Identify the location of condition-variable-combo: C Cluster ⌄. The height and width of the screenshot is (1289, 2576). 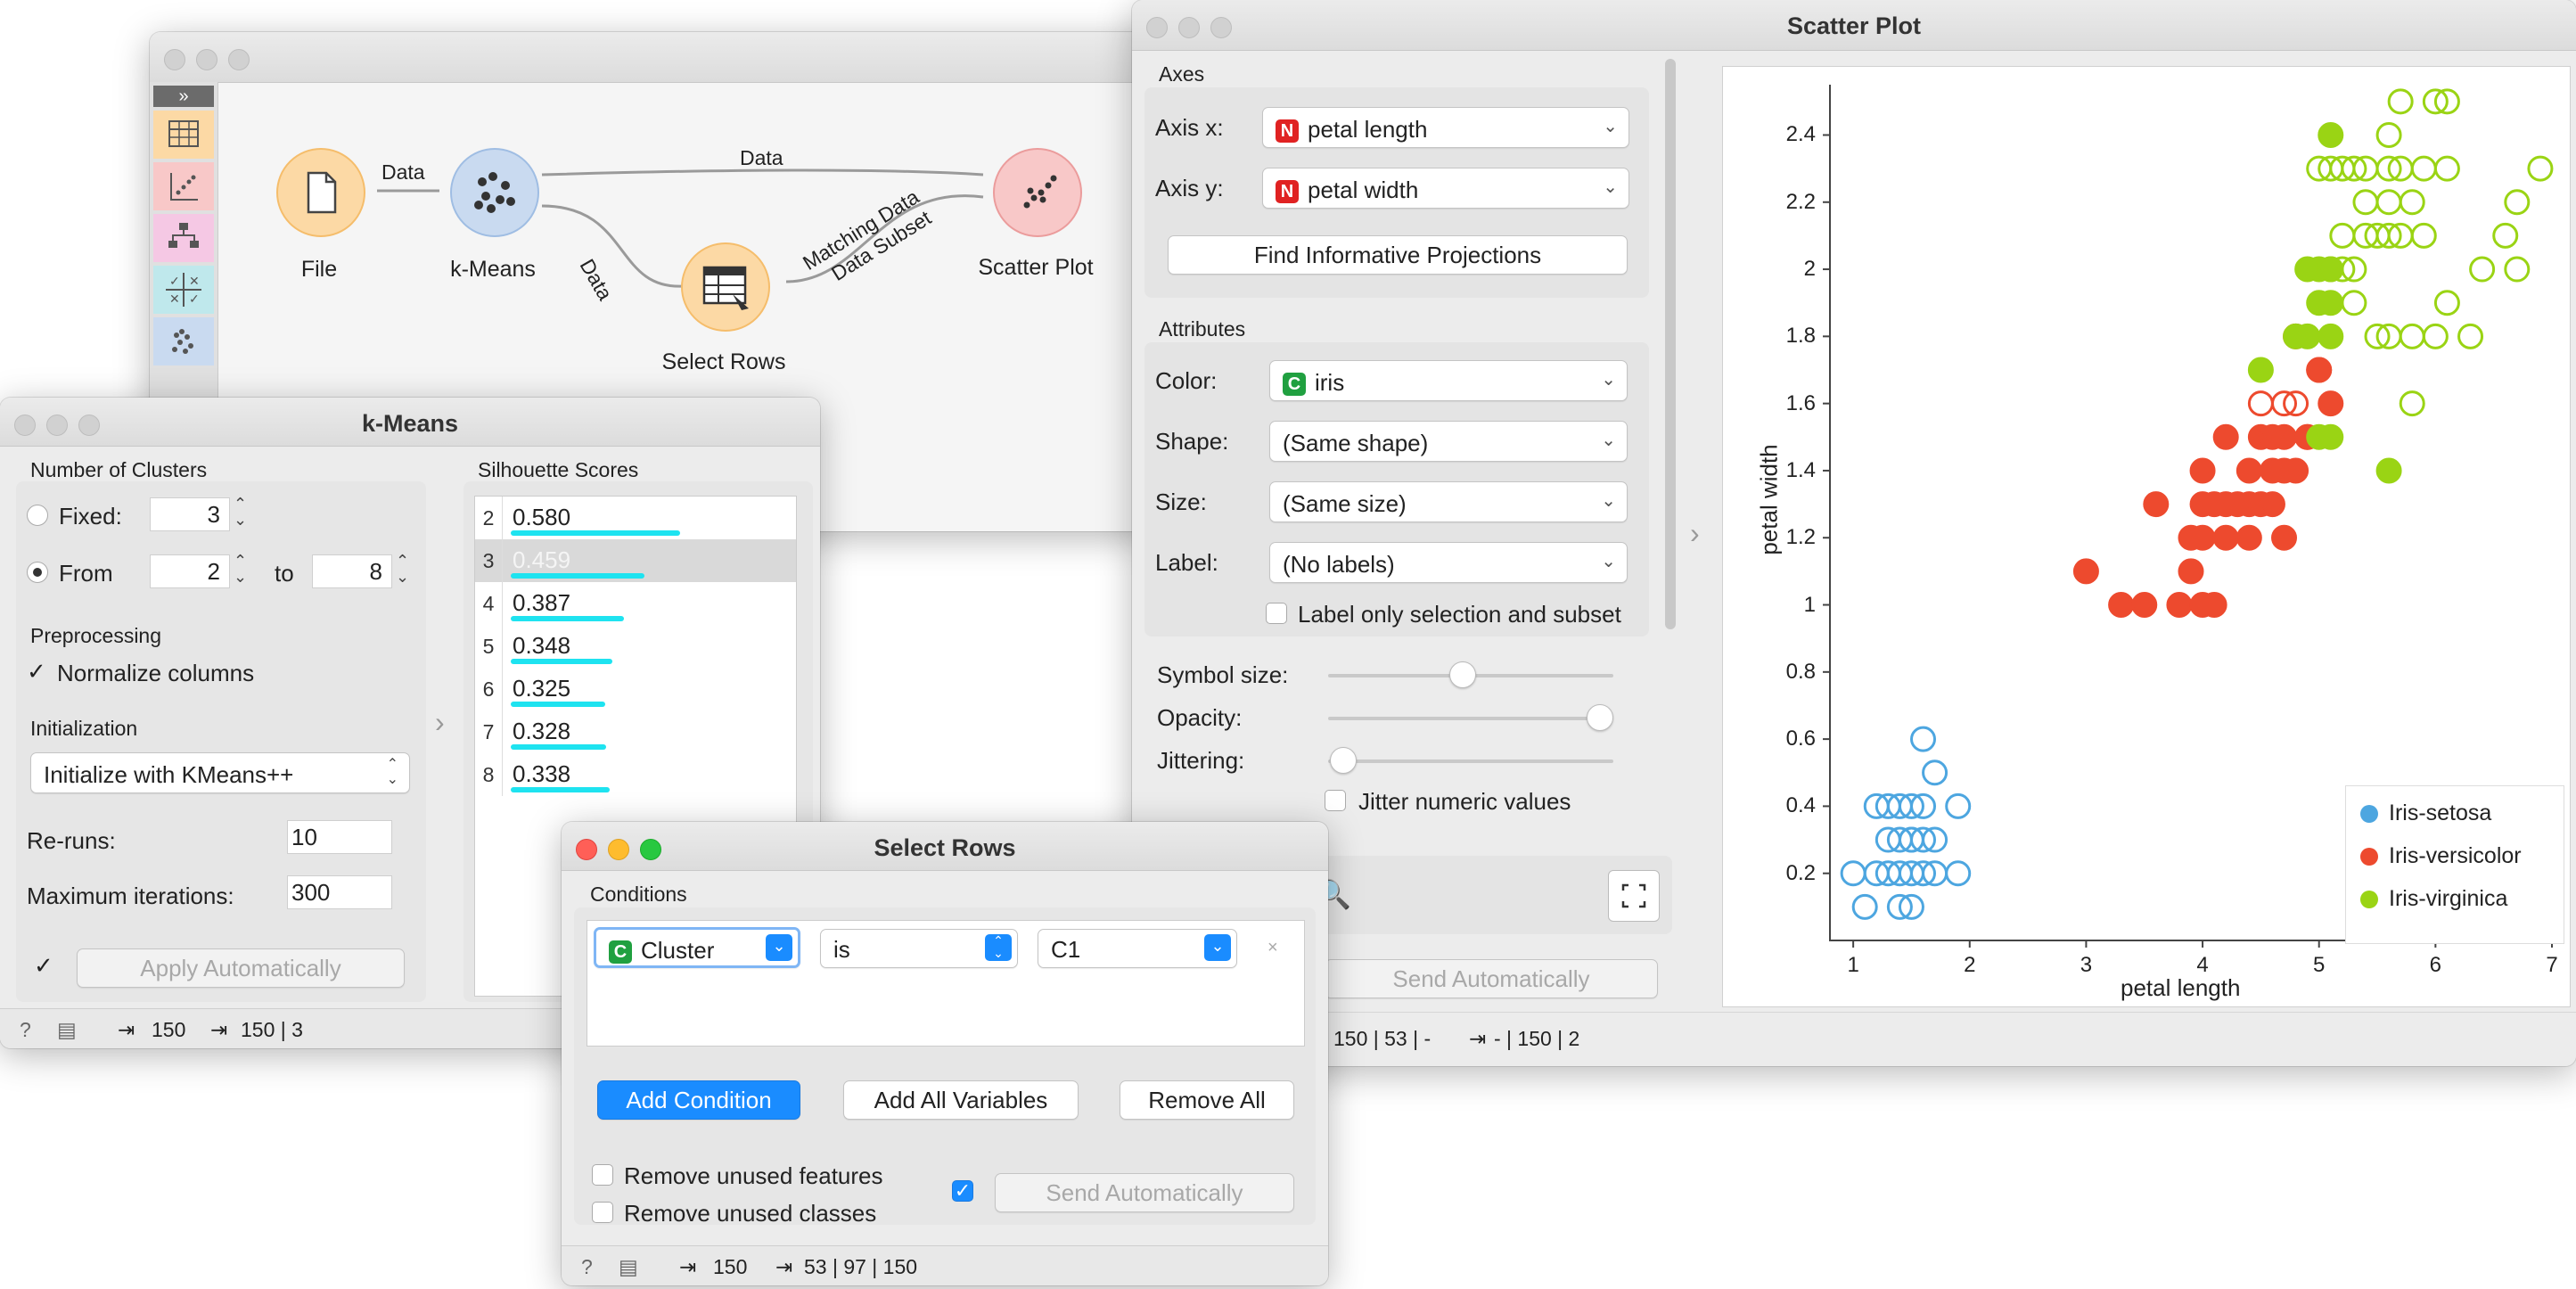
(697, 948).